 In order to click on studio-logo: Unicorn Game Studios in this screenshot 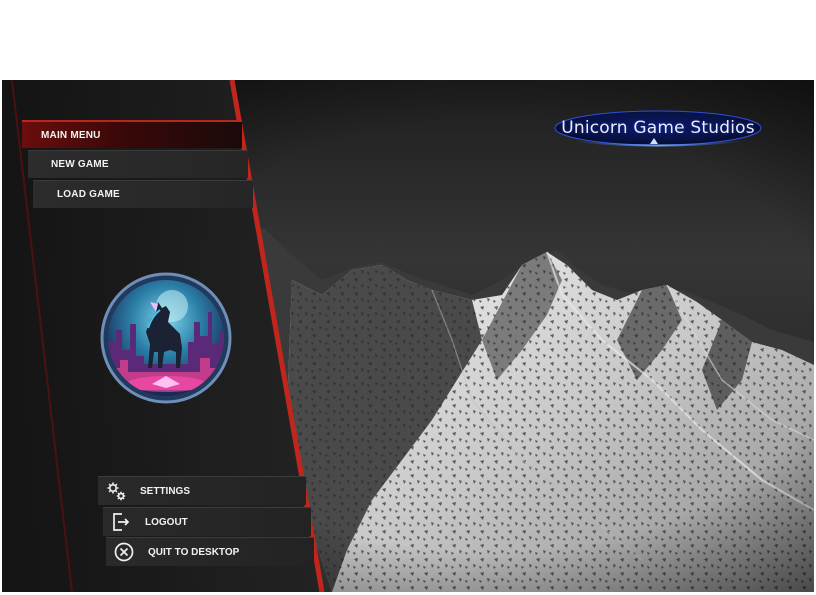, I will do `click(658, 129)`.